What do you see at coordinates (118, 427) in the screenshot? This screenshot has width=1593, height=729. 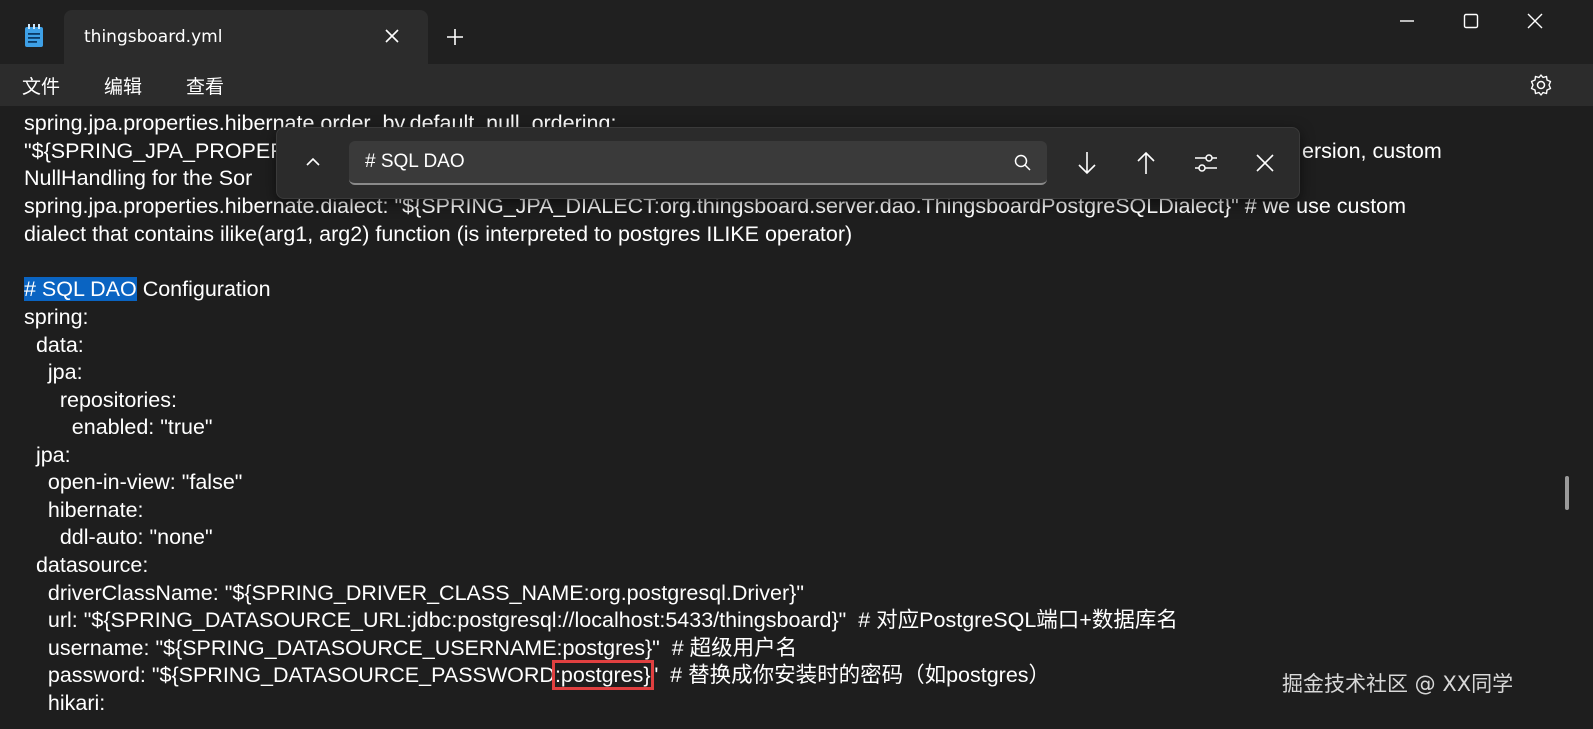 I see `code-line: enabled: "true"` at bounding box center [118, 427].